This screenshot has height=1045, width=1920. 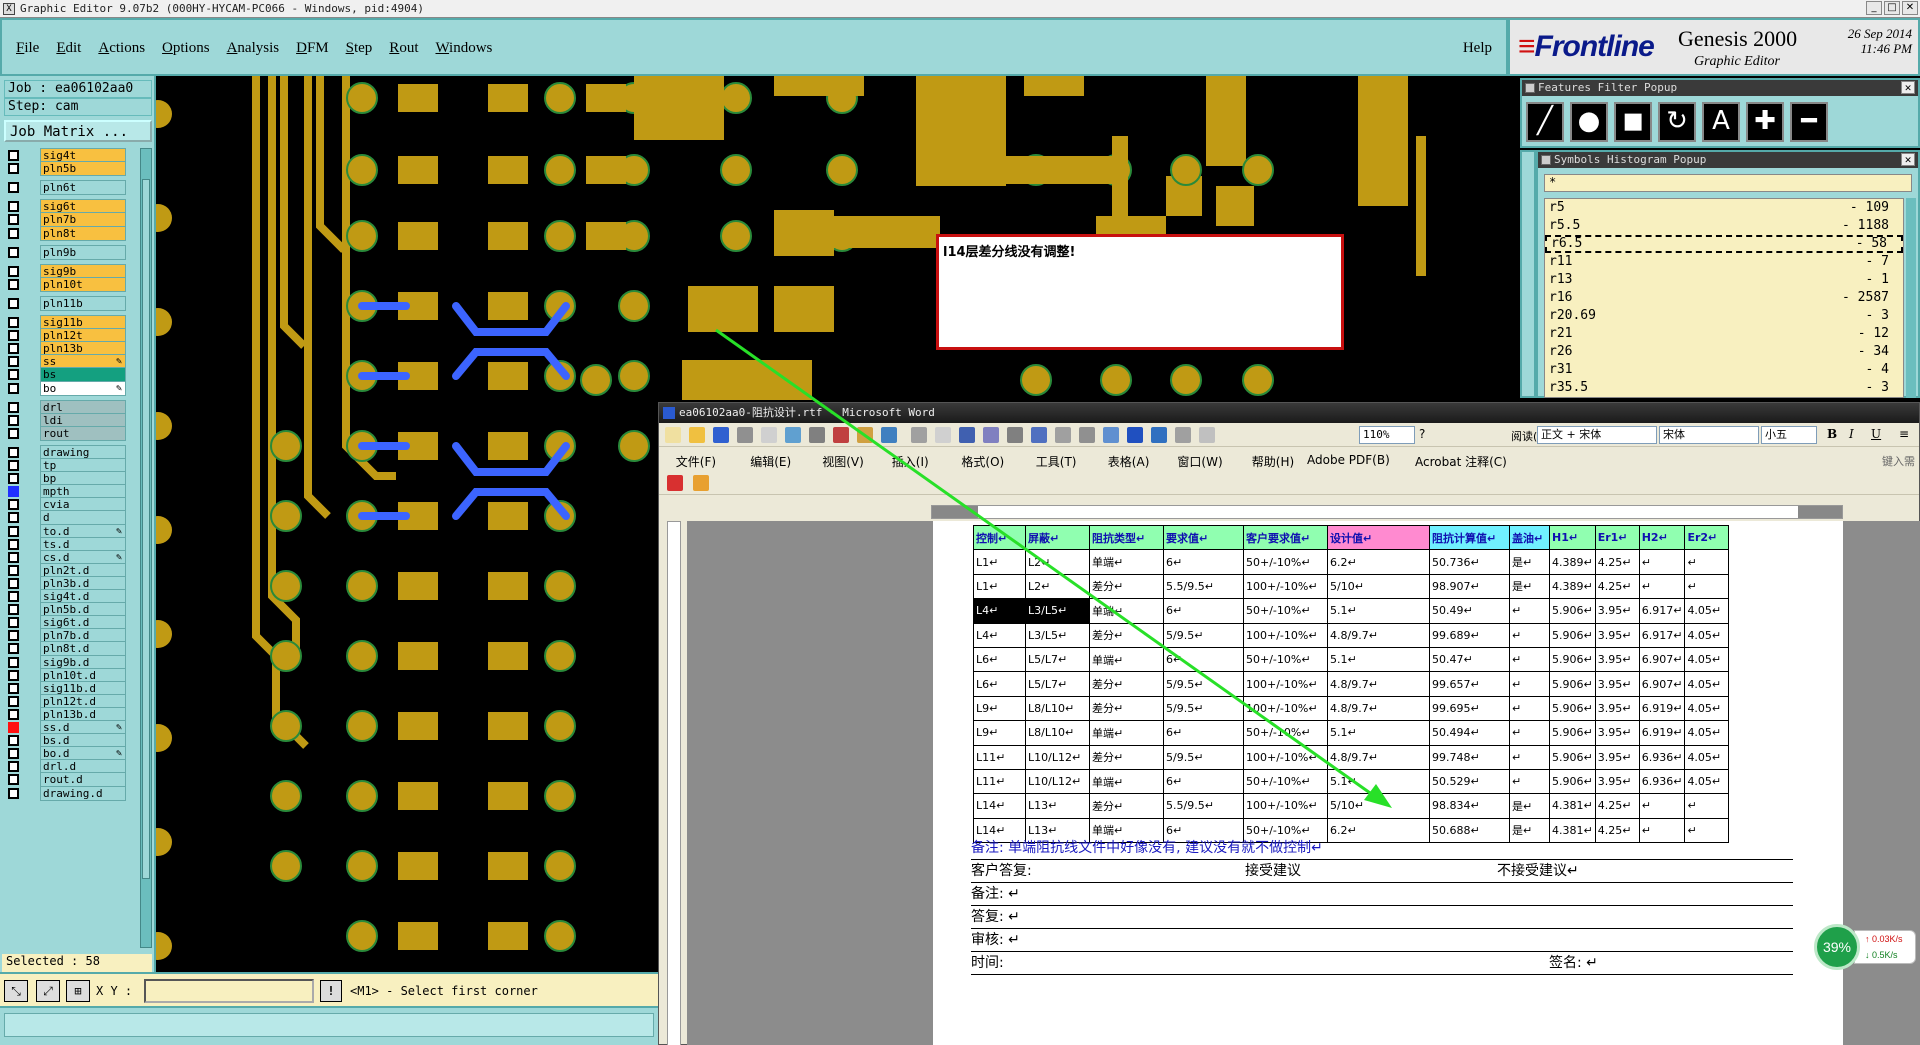 What do you see at coordinates (1662, 757) in the screenshot?
I see `table-cell: 6.936↵` at bounding box center [1662, 757].